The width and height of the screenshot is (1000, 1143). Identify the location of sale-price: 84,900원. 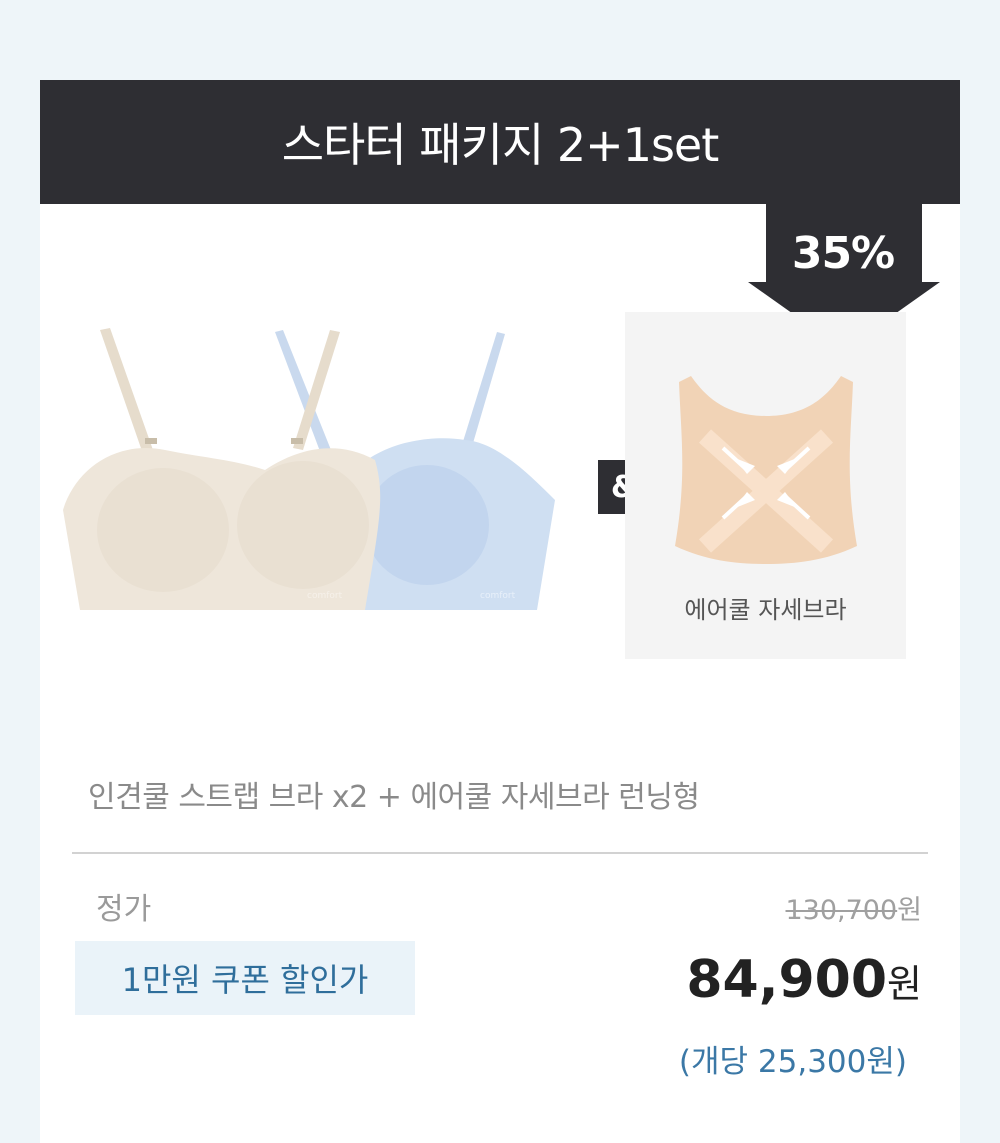
(804, 980).